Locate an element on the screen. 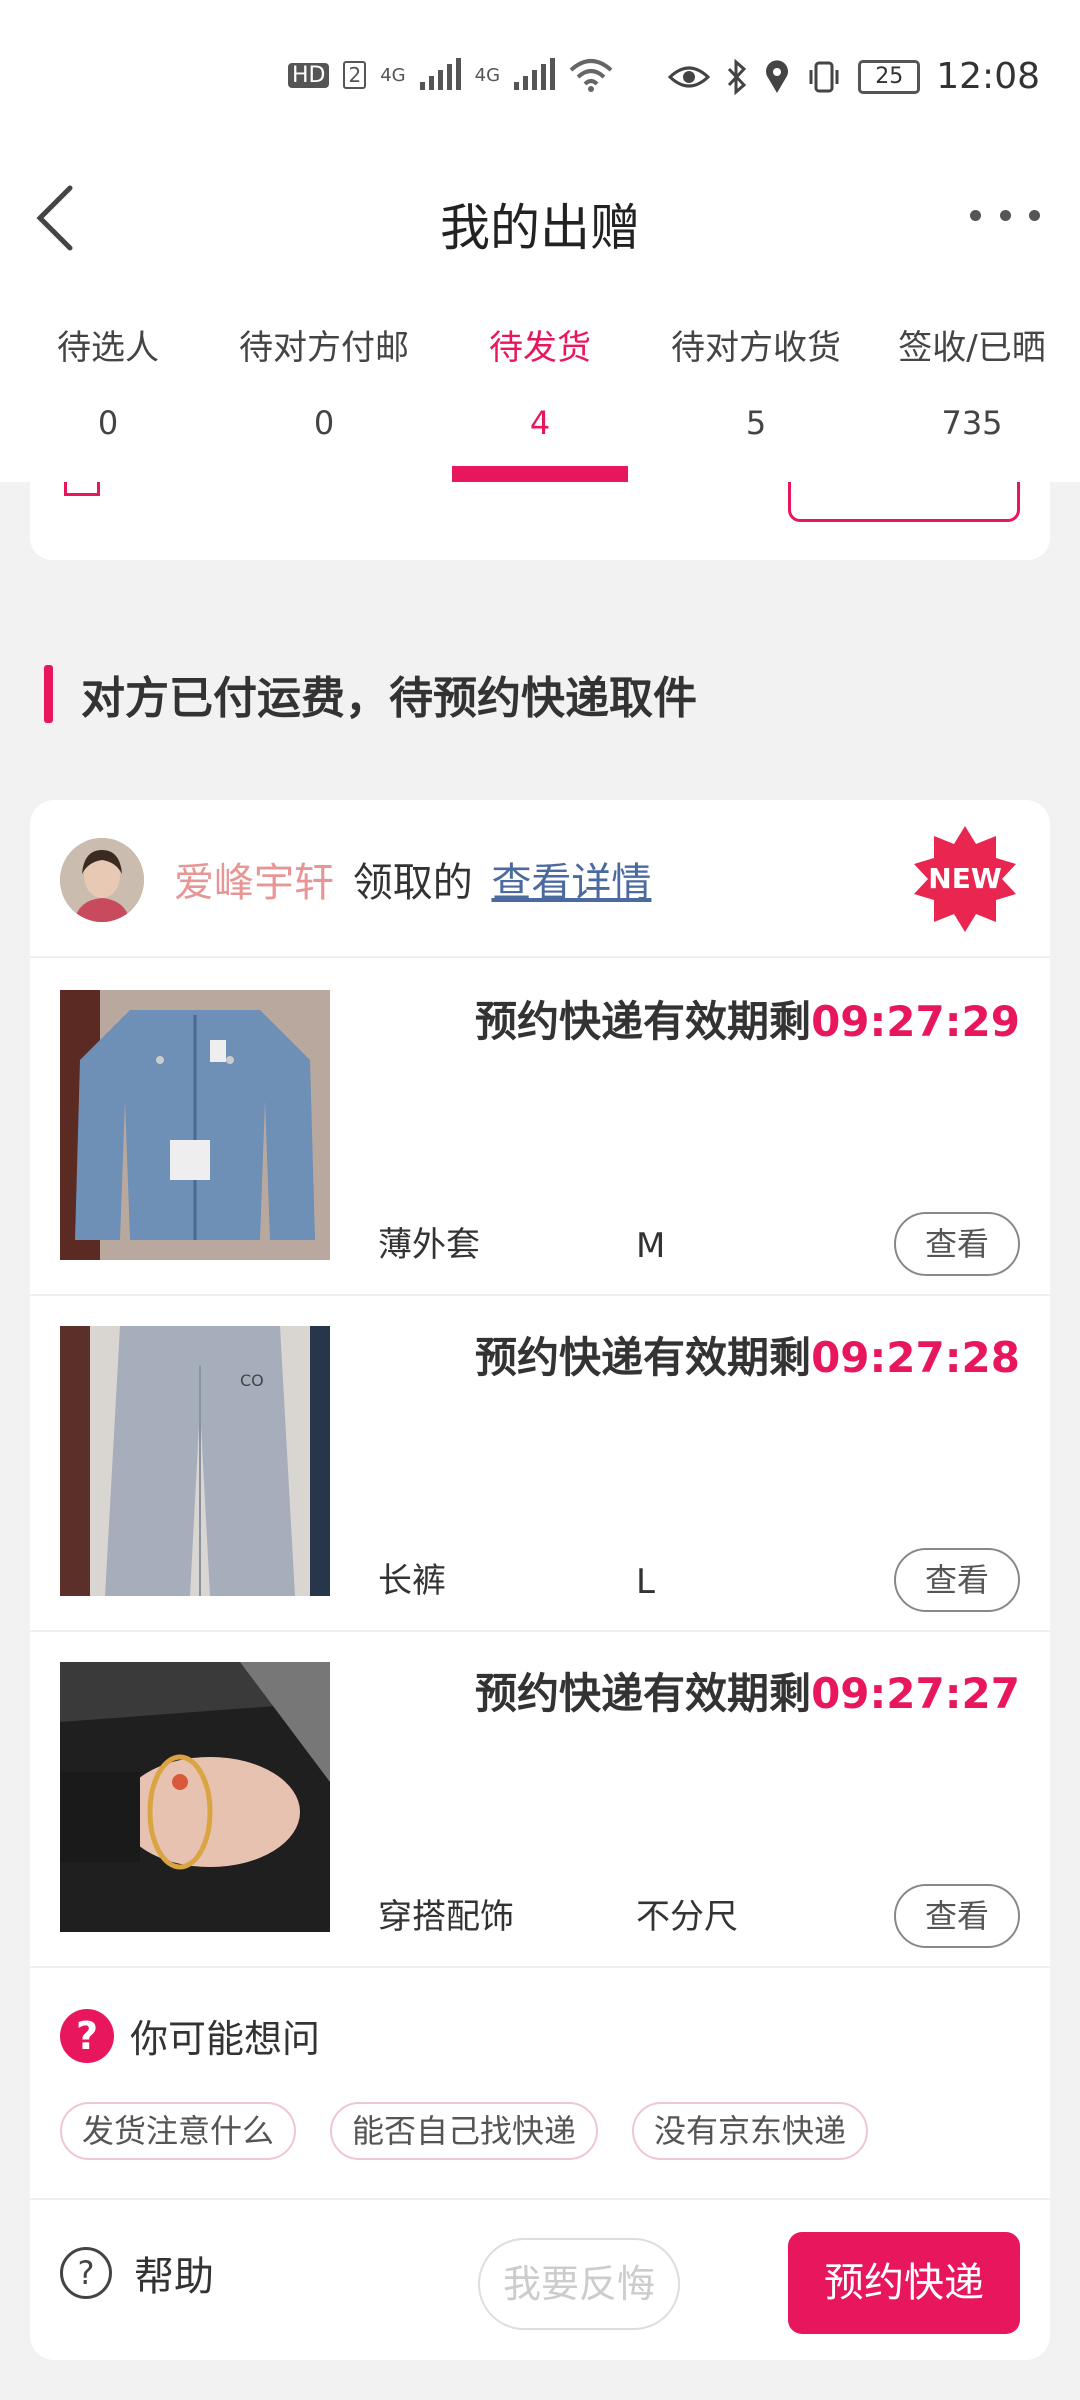 Image resolution: width=1080 pixels, height=2400 pixels. eye-icon is located at coordinates (689, 76).